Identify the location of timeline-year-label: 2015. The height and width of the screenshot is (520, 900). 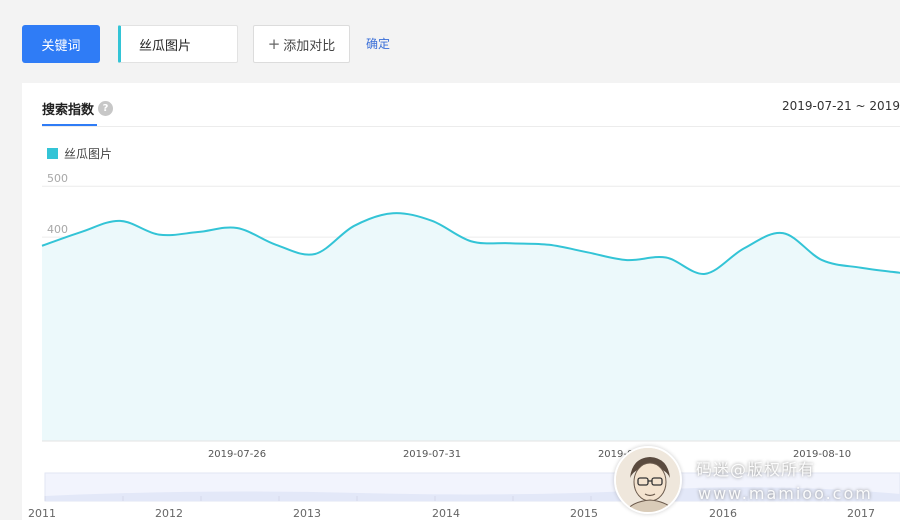
(584, 513).